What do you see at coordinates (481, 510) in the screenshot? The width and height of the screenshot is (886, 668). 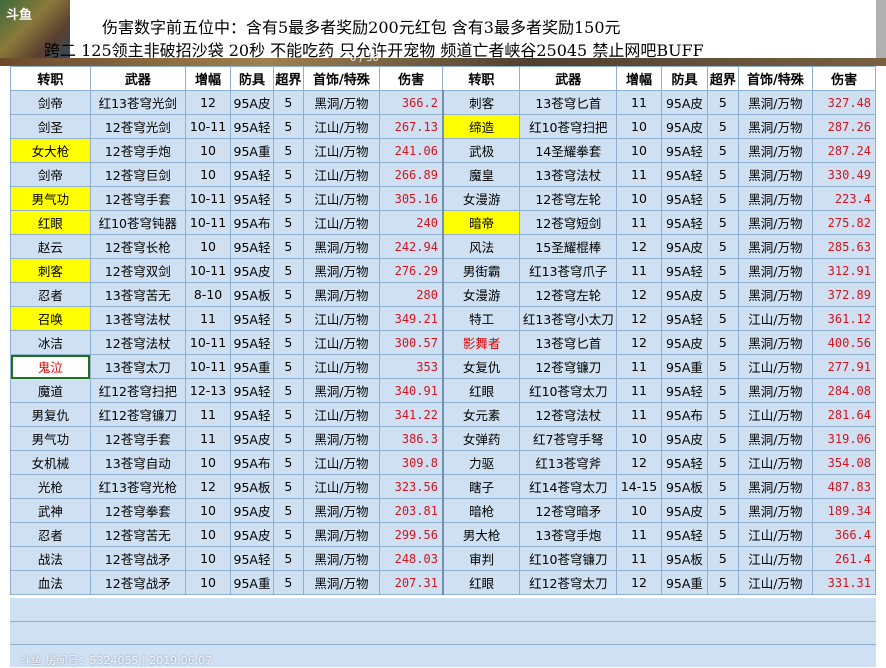 I see `job-cell: 暗枪` at bounding box center [481, 510].